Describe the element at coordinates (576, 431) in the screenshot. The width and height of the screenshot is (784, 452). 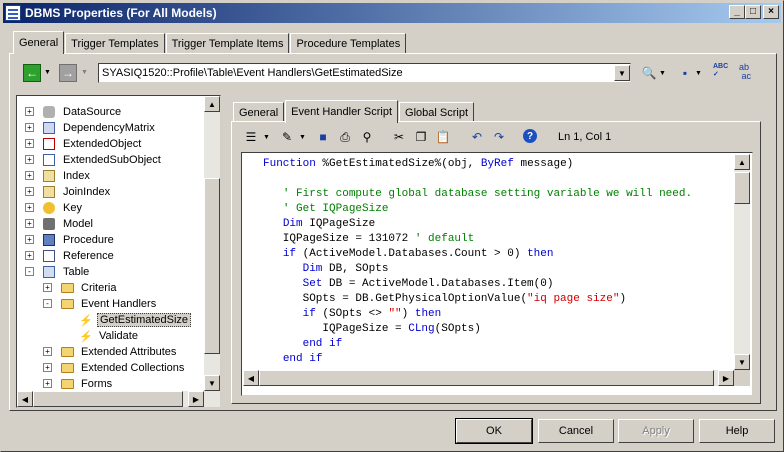
I see `cancel-button: Cancel` at that location.